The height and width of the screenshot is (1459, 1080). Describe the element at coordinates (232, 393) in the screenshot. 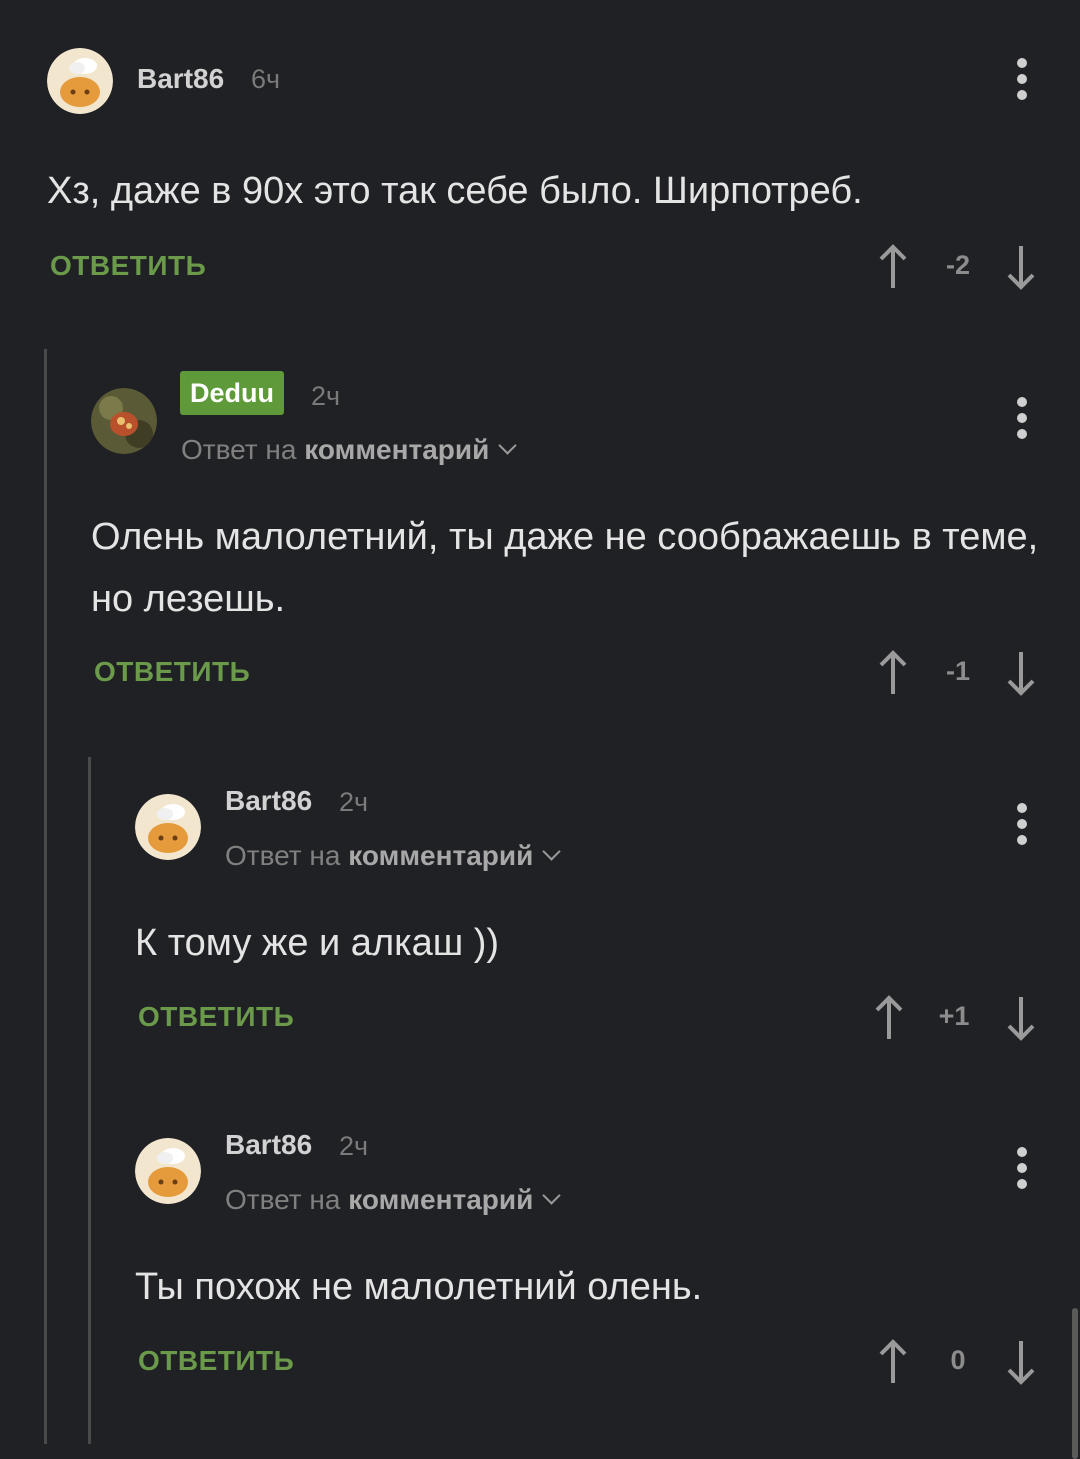

I see `username-badge: Deduu` at that location.